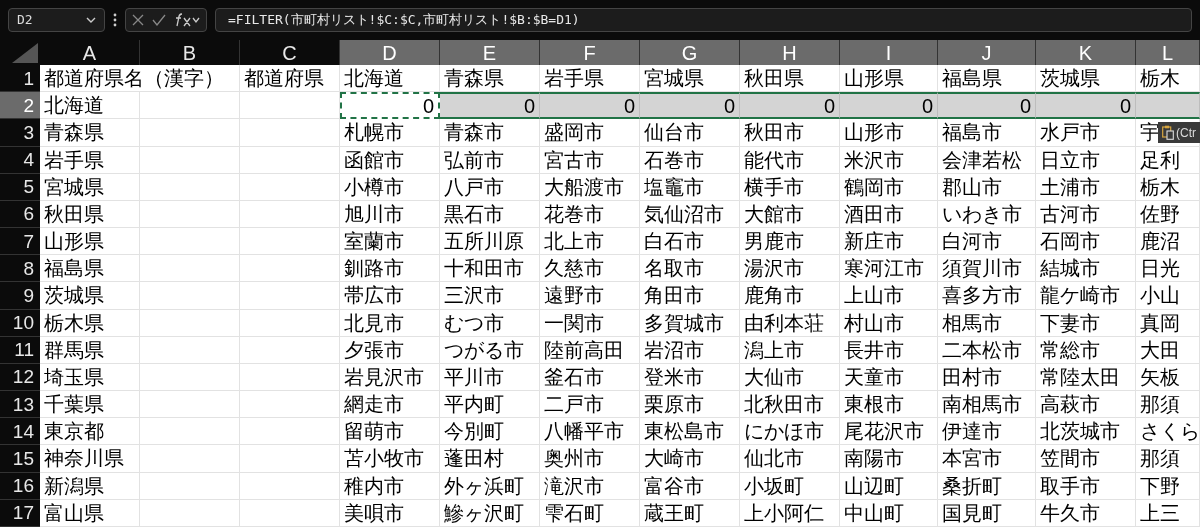 This screenshot has width=1200, height=527. I want to click on spreadsheet-cell: 上三, so click(1168, 513).